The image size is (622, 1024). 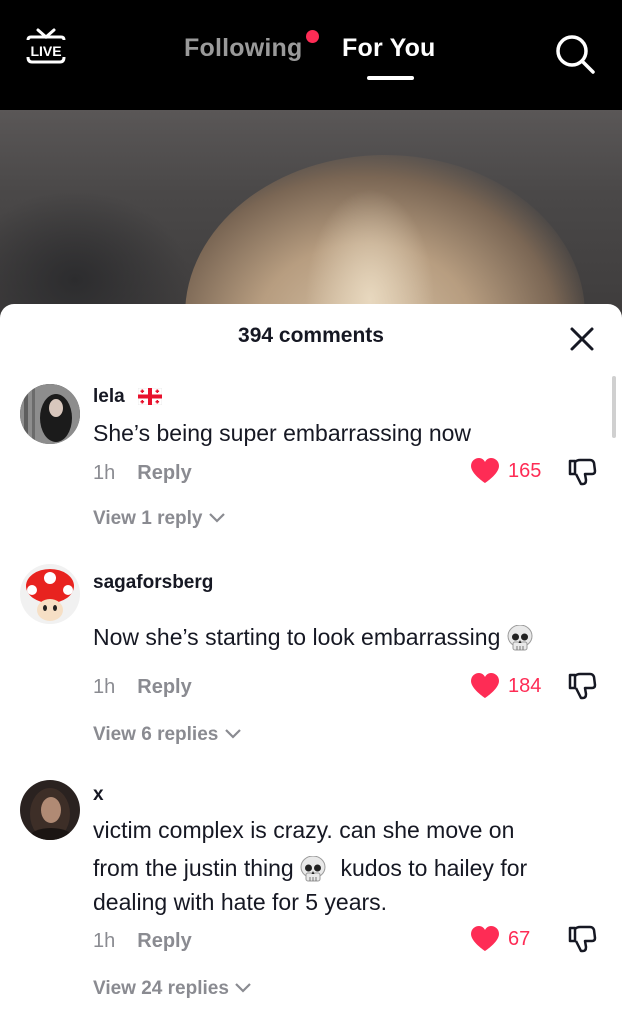 I want to click on comment-username: x, so click(x=98, y=795).